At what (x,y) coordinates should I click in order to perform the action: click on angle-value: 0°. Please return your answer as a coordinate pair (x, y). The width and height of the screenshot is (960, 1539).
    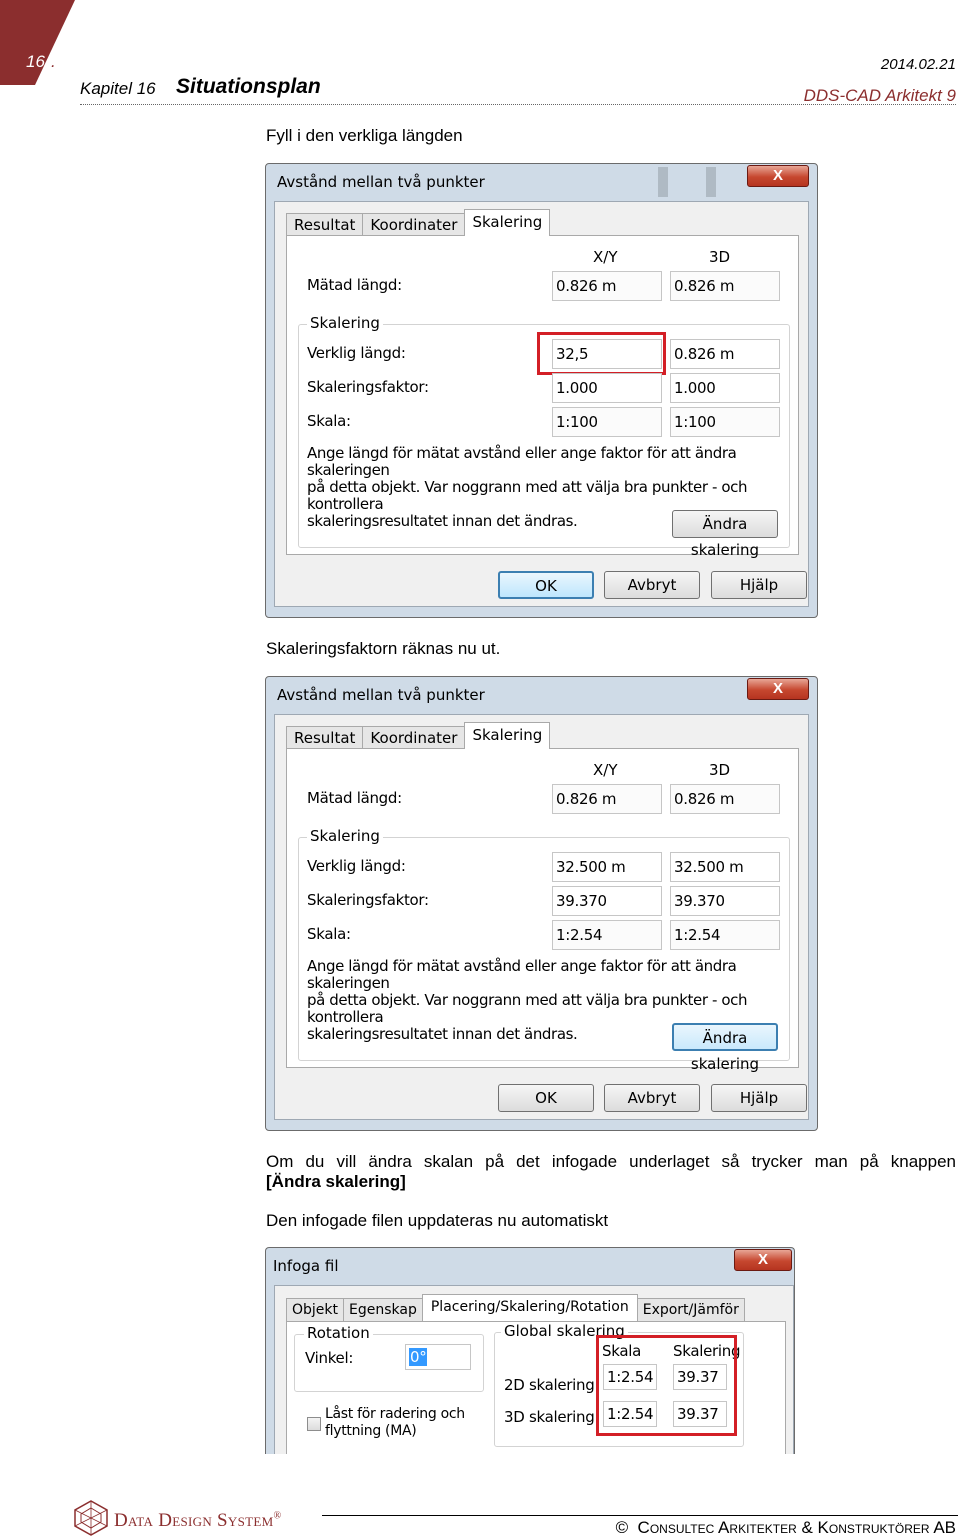
    Looking at the image, I should click on (418, 1357).